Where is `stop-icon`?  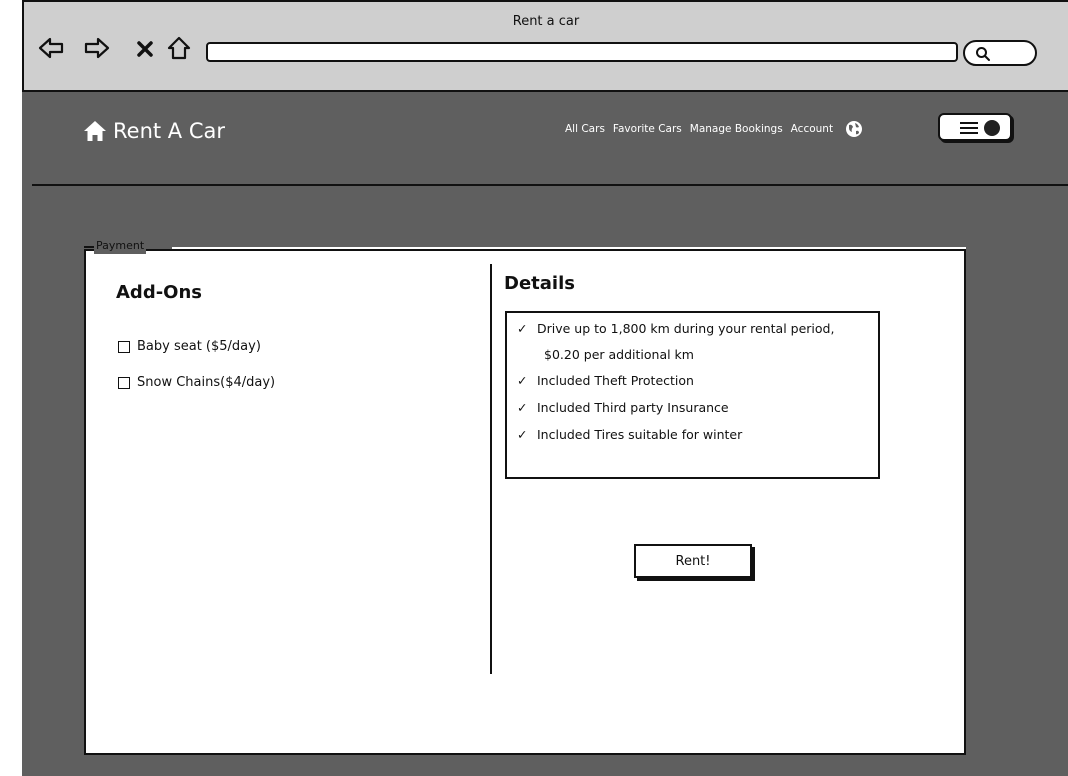 stop-icon is located at coordinates (145, 49).